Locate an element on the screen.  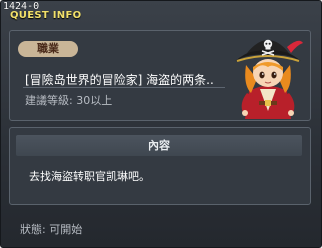
summary-divider is located at coordinates (124, 87).